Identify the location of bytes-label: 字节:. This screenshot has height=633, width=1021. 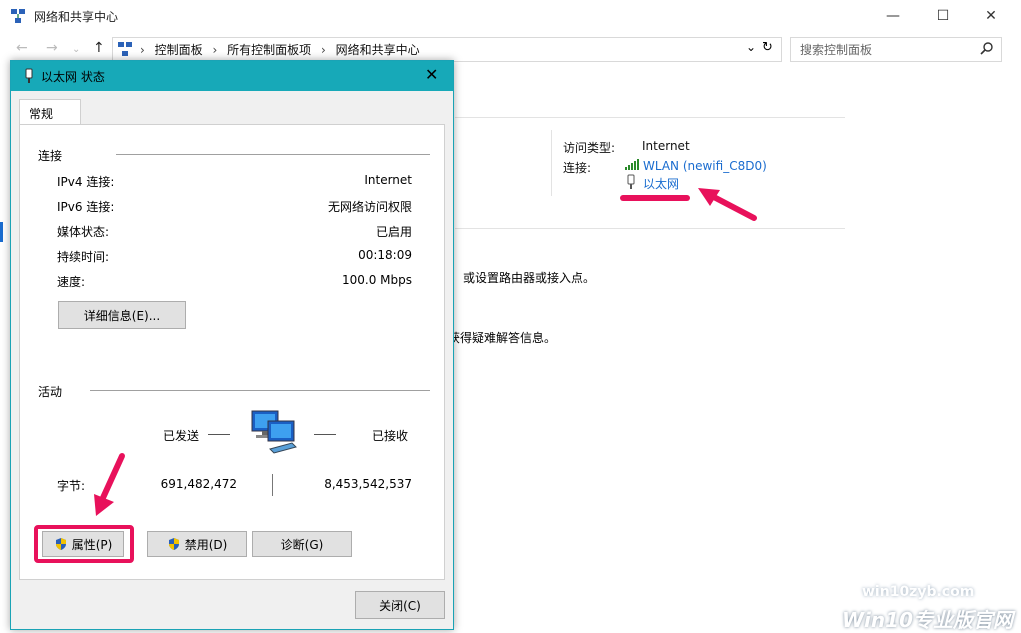
(71, 486).